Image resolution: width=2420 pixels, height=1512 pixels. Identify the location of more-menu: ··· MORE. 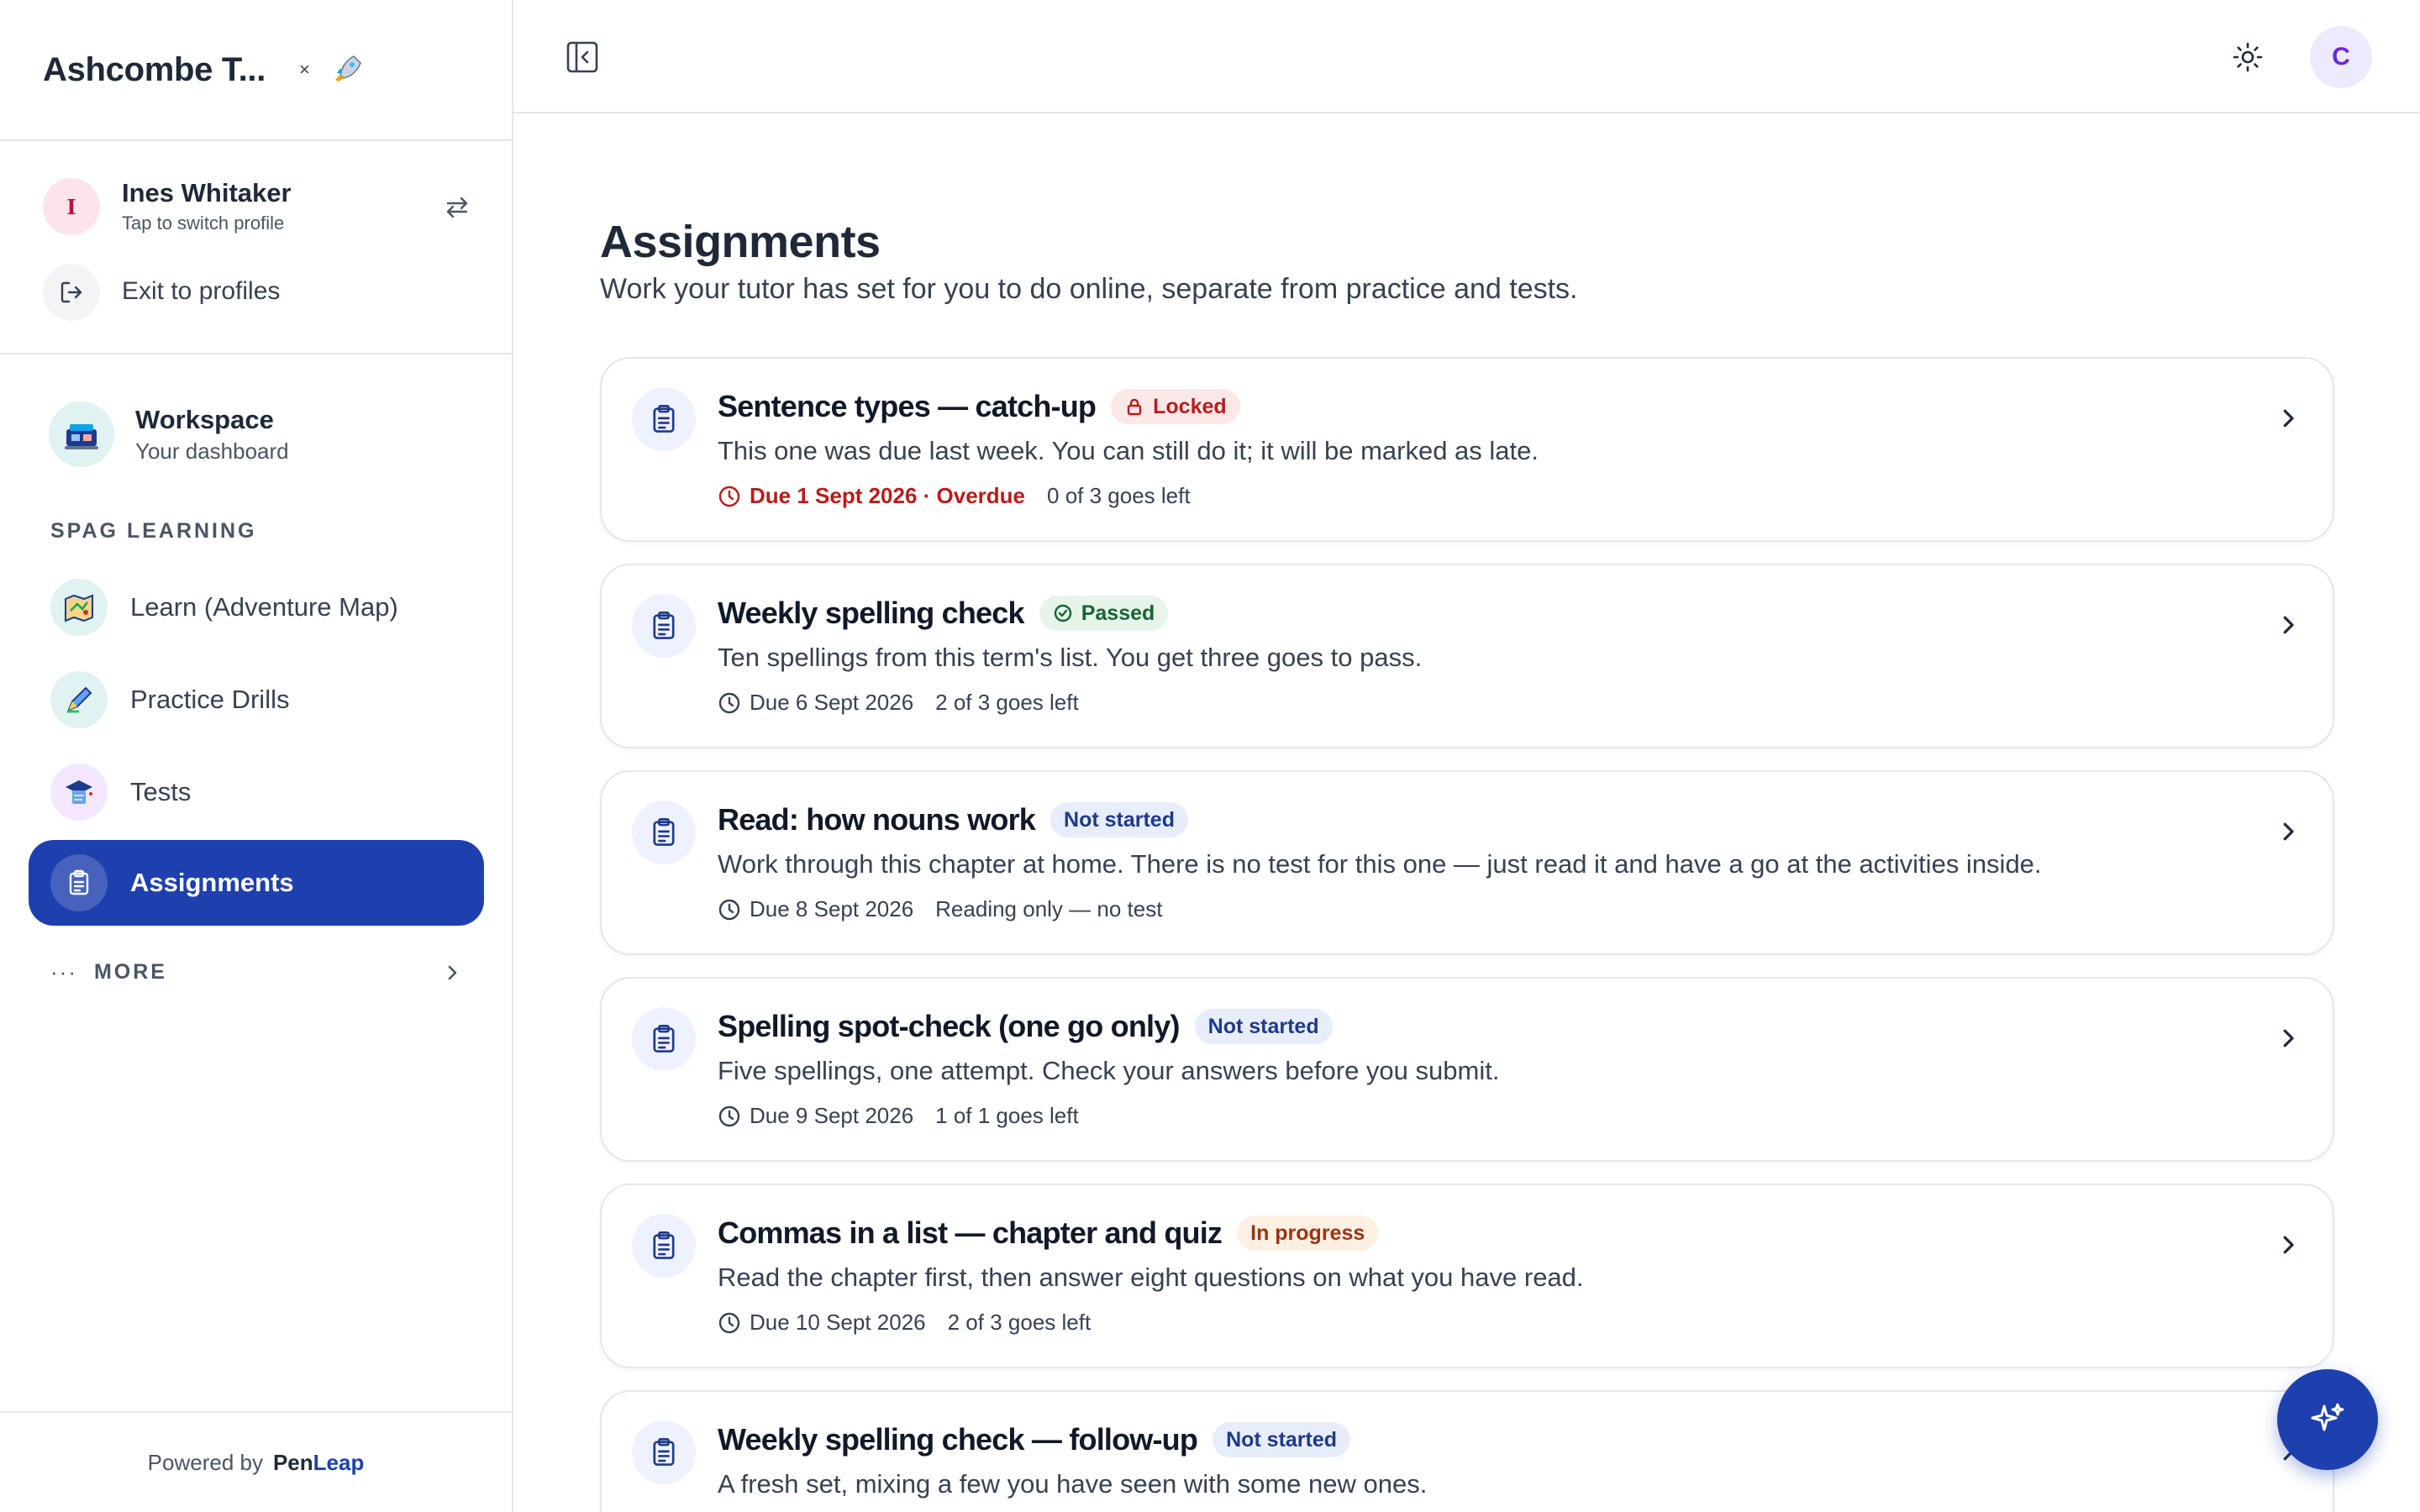
(256, 972).